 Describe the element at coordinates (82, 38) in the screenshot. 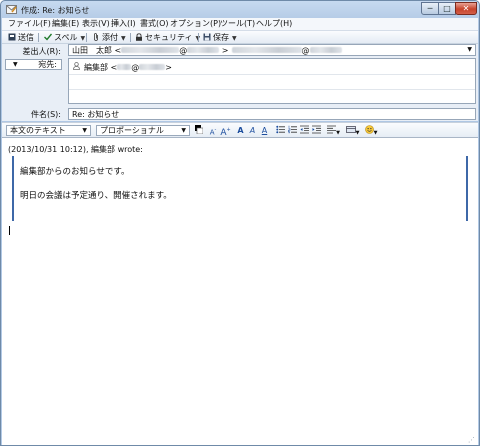

I see `spell-dropdown-icon: ▼` at that location.